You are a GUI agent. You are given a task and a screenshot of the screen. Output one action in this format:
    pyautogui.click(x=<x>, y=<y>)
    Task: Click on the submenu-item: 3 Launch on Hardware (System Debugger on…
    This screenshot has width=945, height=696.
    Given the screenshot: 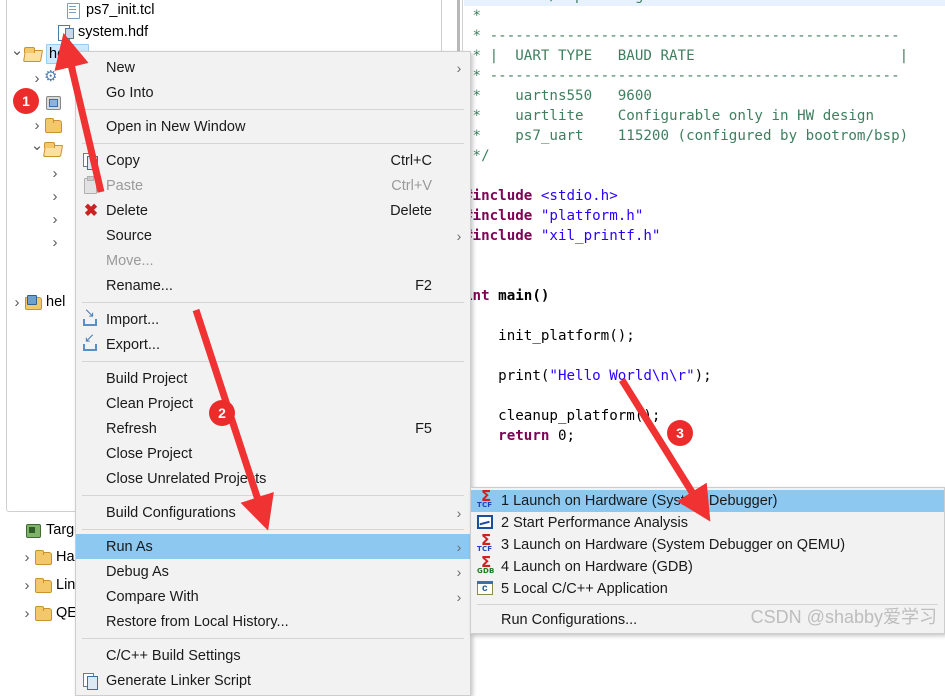 What is the action you would take?
    pyautogui.click(x=707, y=543)
    